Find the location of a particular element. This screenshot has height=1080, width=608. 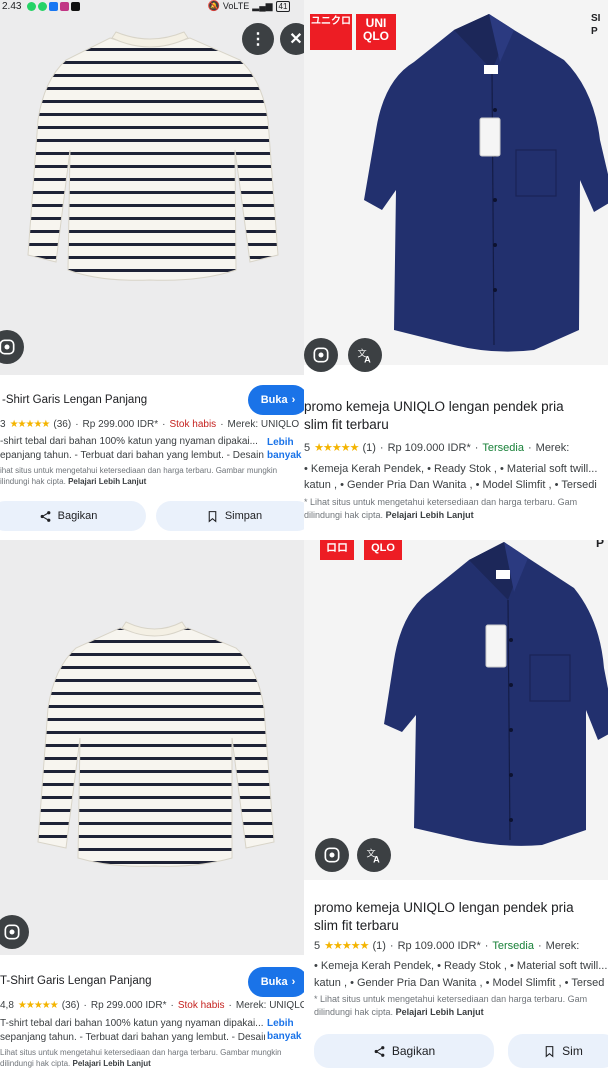

battery-level: 41 is located at coordinates (283, 6).